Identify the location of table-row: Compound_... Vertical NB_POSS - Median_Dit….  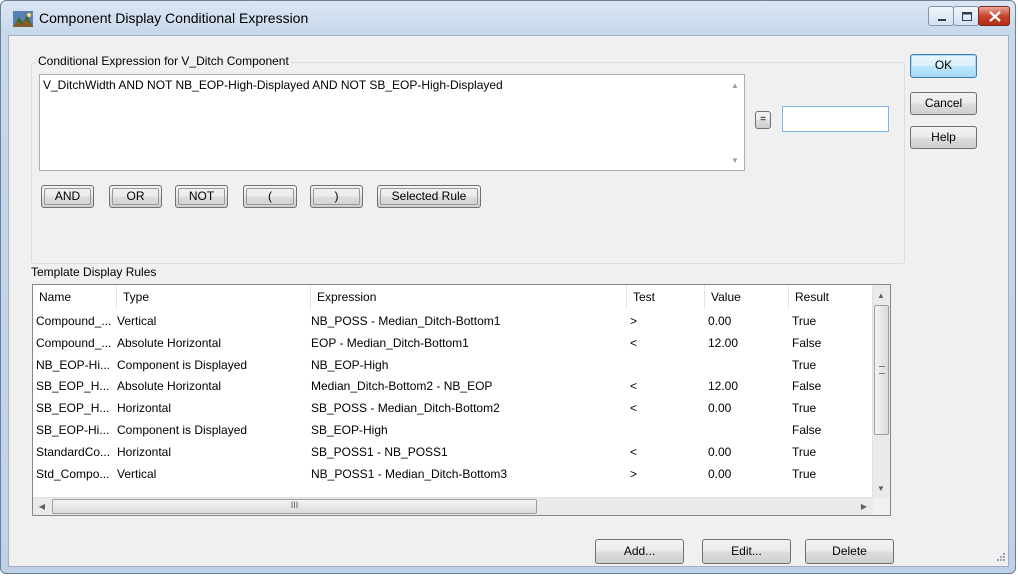
(453, 321).